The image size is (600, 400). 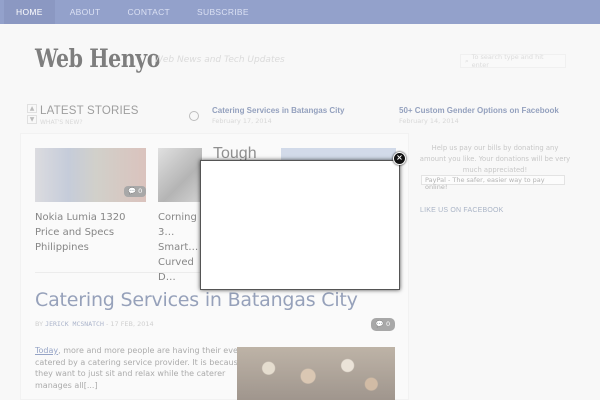 I want to click on close-icon: ×, so click(x=399, y=158).